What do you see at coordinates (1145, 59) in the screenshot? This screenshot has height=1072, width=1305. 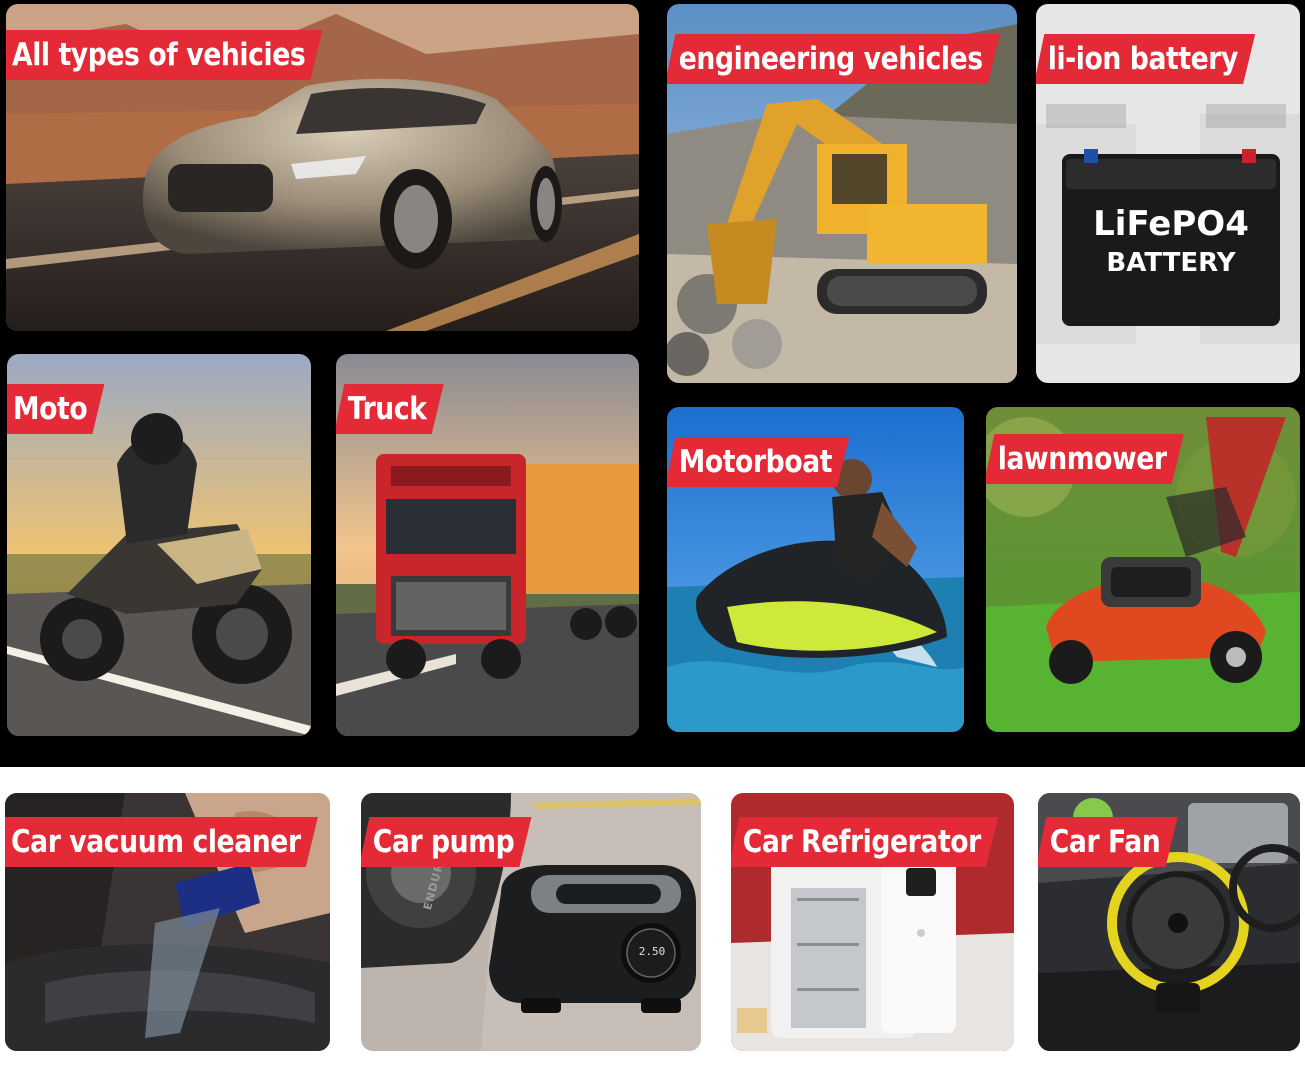 I see `tile-label: li-ion battery` at bounding box center [1145, 59].